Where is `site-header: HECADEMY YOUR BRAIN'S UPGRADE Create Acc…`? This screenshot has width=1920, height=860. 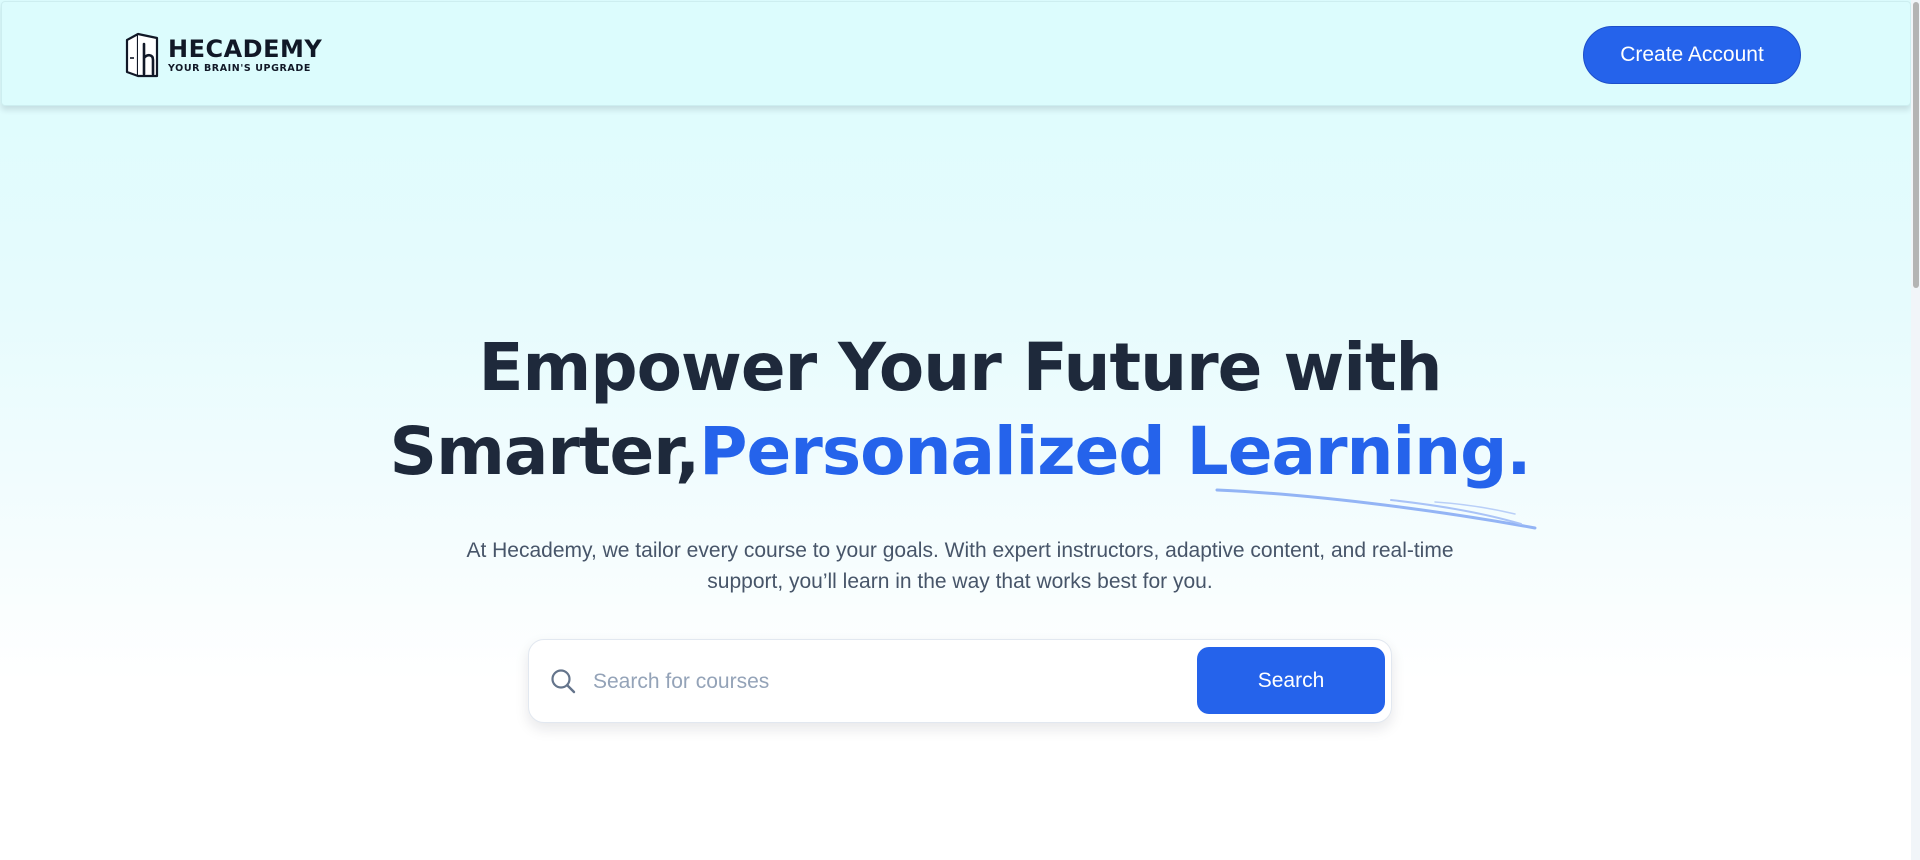
site-header: HECADEMY YOUR BRAIN'S UPGRADE Create Acc… is located at coordinates (956, 53).